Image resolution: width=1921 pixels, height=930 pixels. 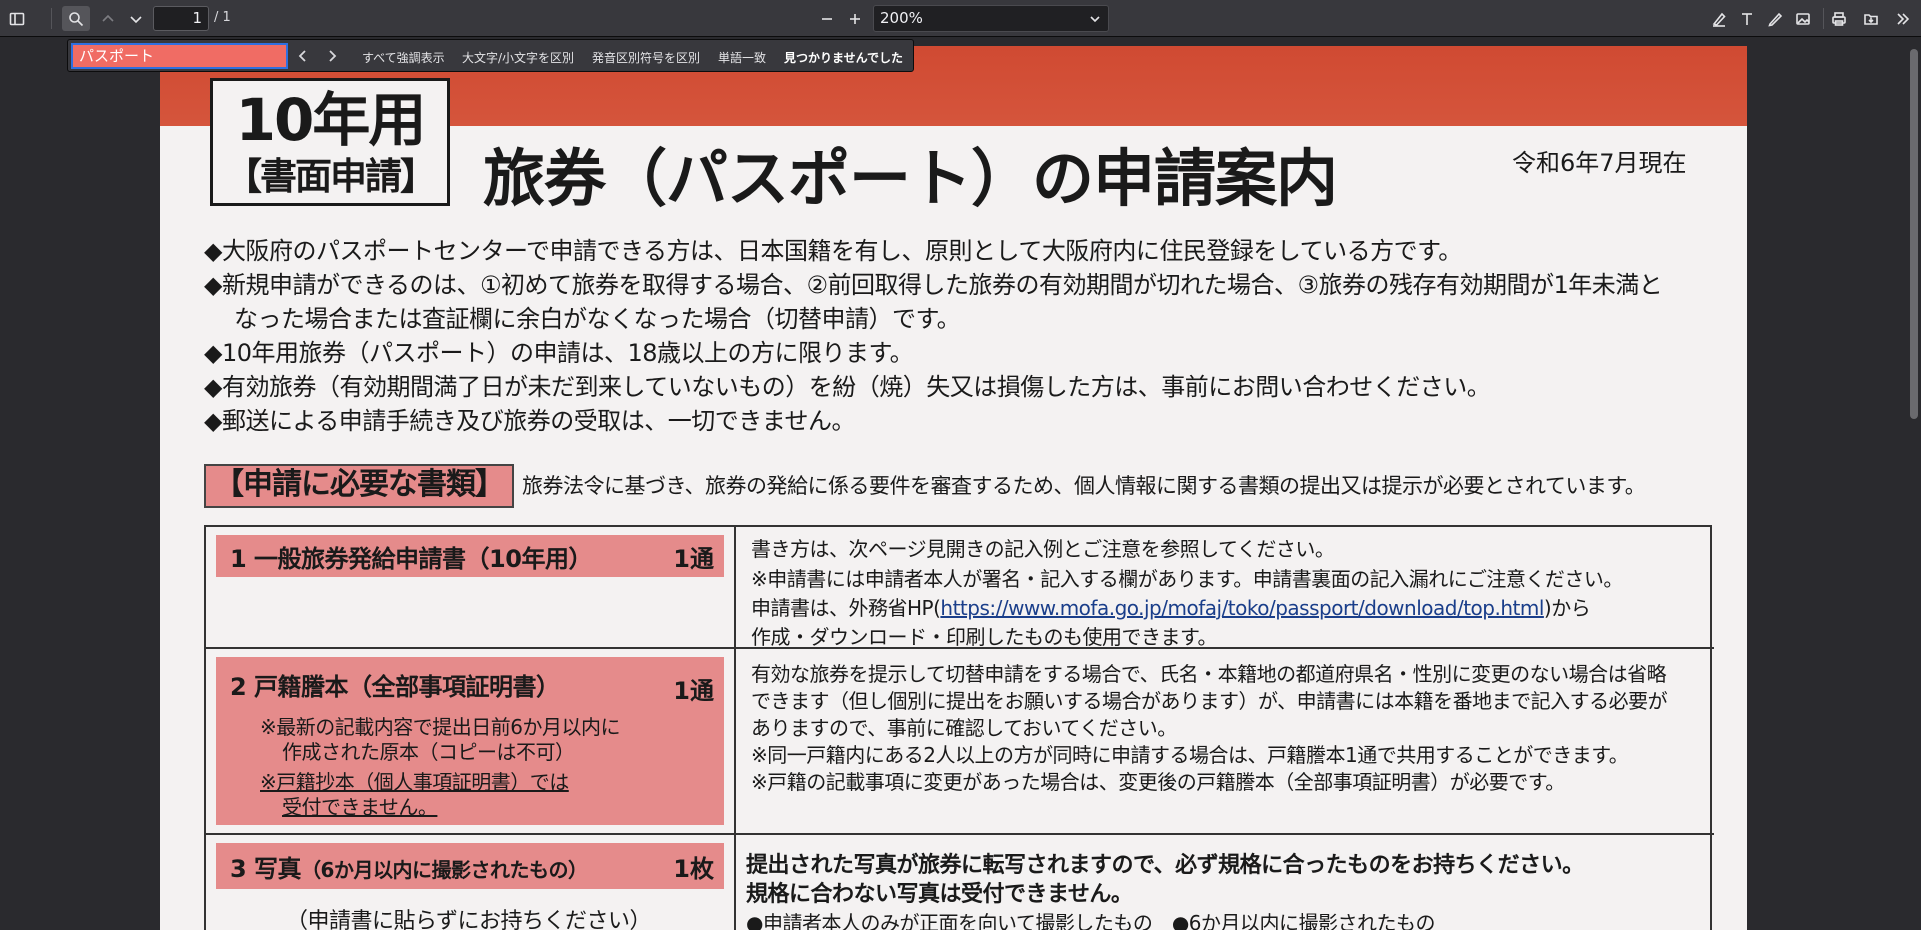 I want to click on row-3-name: 3 写真（6か月以内に撮影されたもの）, so click(x=409, y=866).